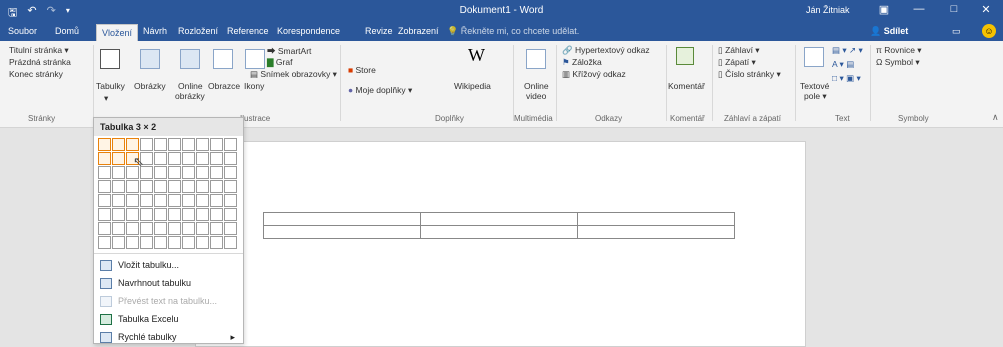 This screenshot has width=1003, height=347. What do you see at coordinates (843, 64) in the screenshot?
I see `wordart-icon: A ▾ ▤` at bounding box center [843, 64].